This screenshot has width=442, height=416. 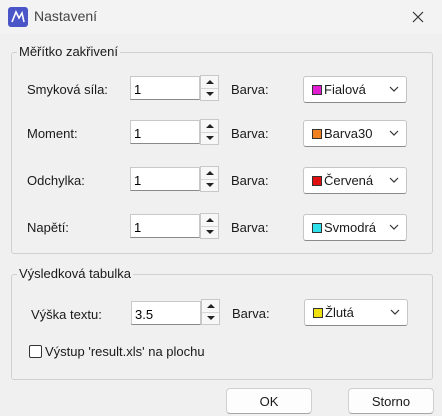 What do you see at coordinates (391, 401) in the screenshot?
I see `cancel-button: Storno` at bounding box center [391, 401].